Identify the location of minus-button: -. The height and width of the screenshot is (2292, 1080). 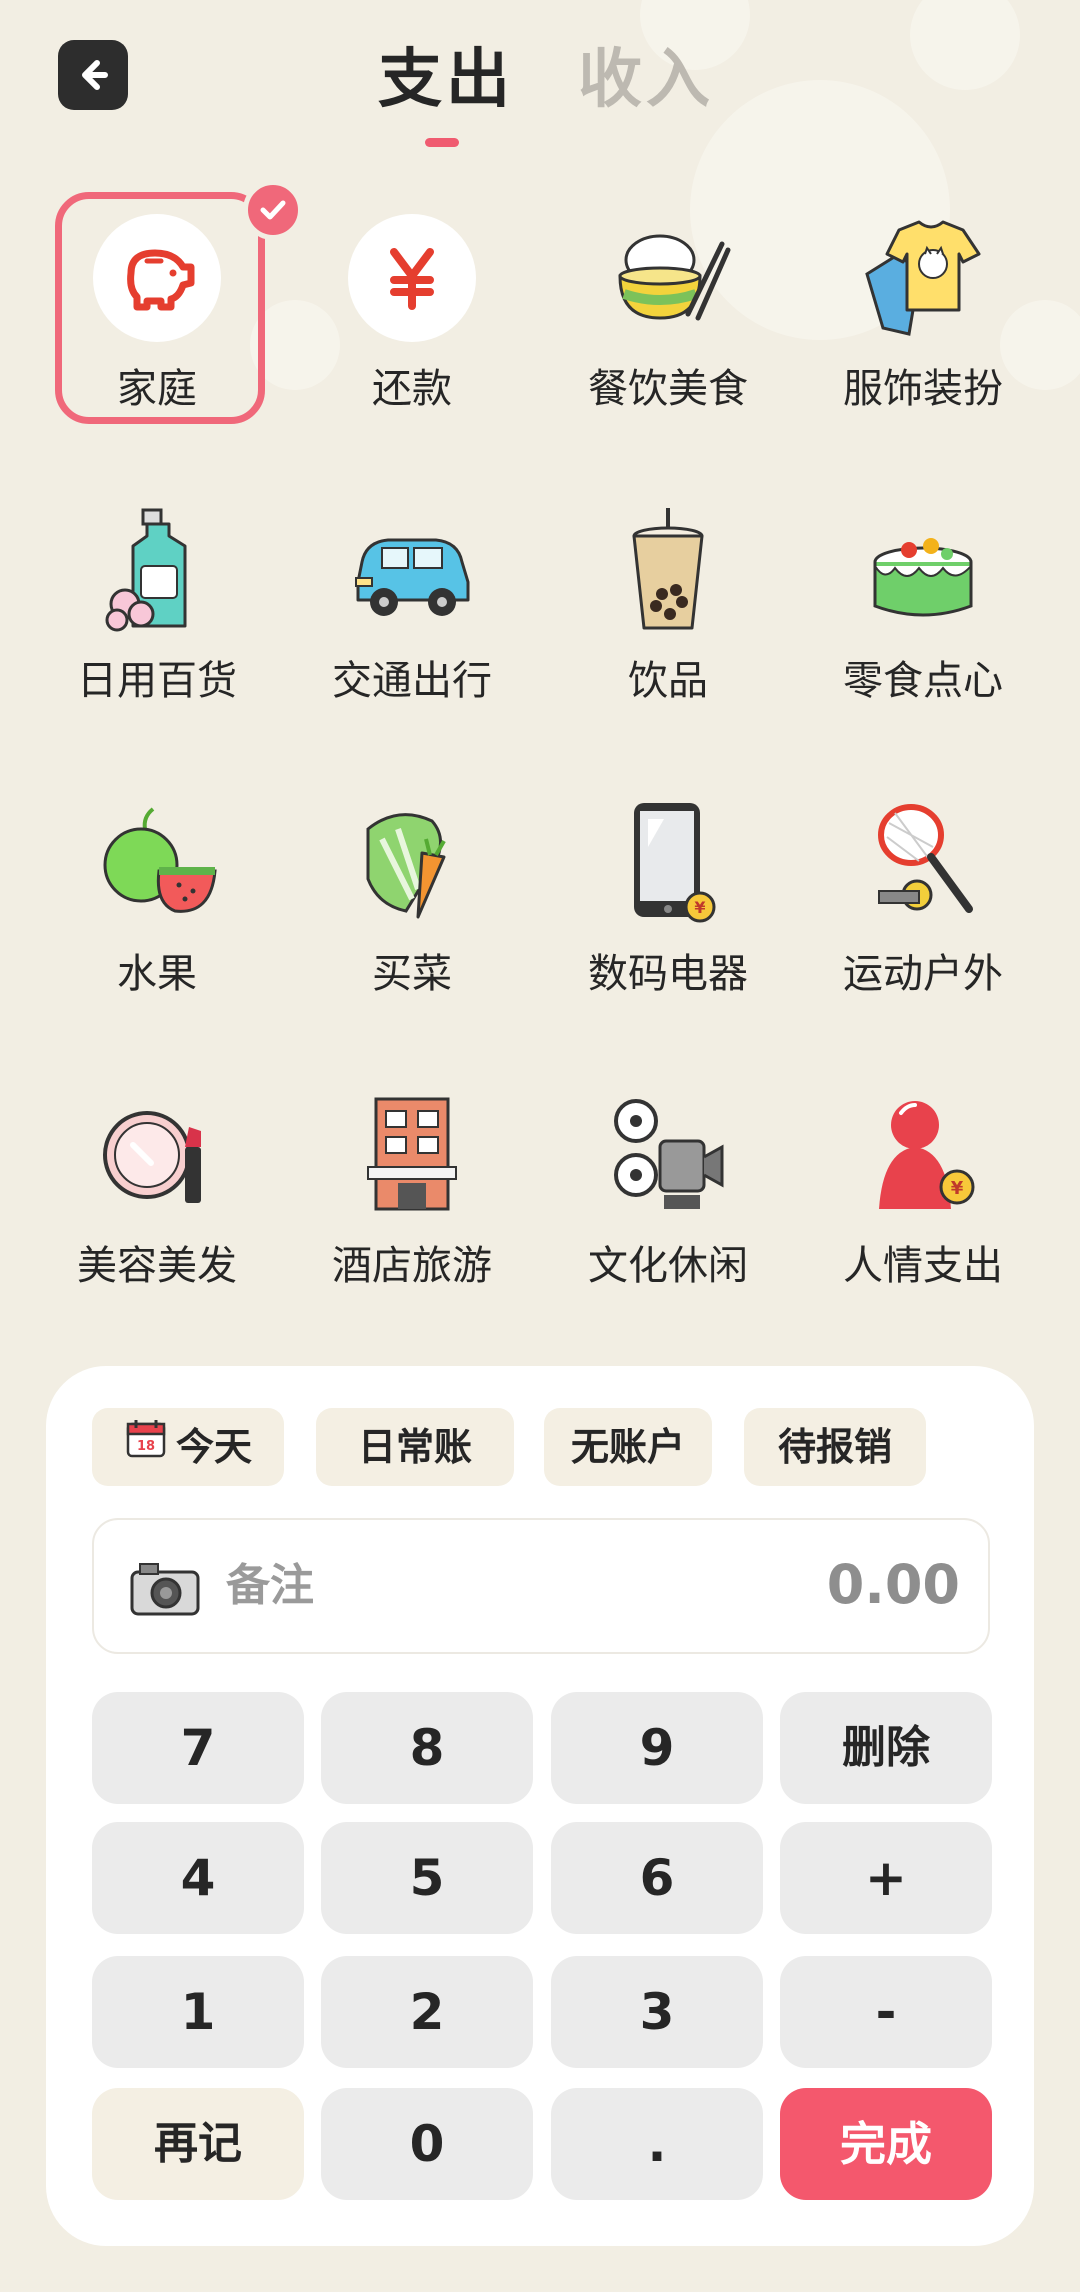
(886, 2012).